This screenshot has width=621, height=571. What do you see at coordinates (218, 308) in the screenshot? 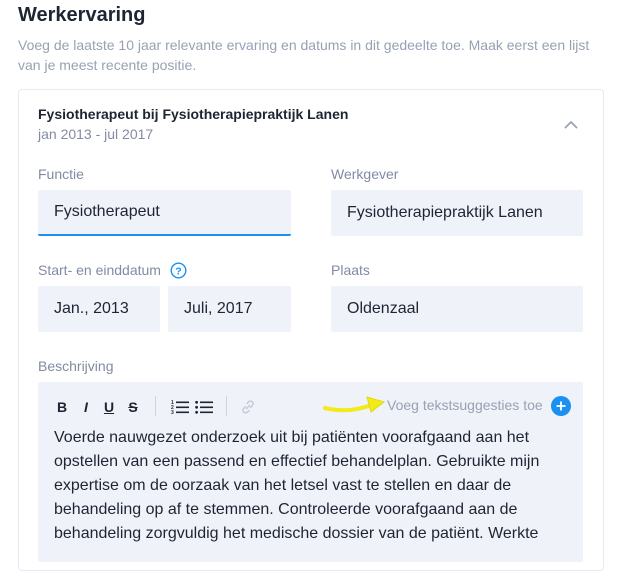
I see `end-date-value: Juli, 2017` at bounding box center [218, 308].